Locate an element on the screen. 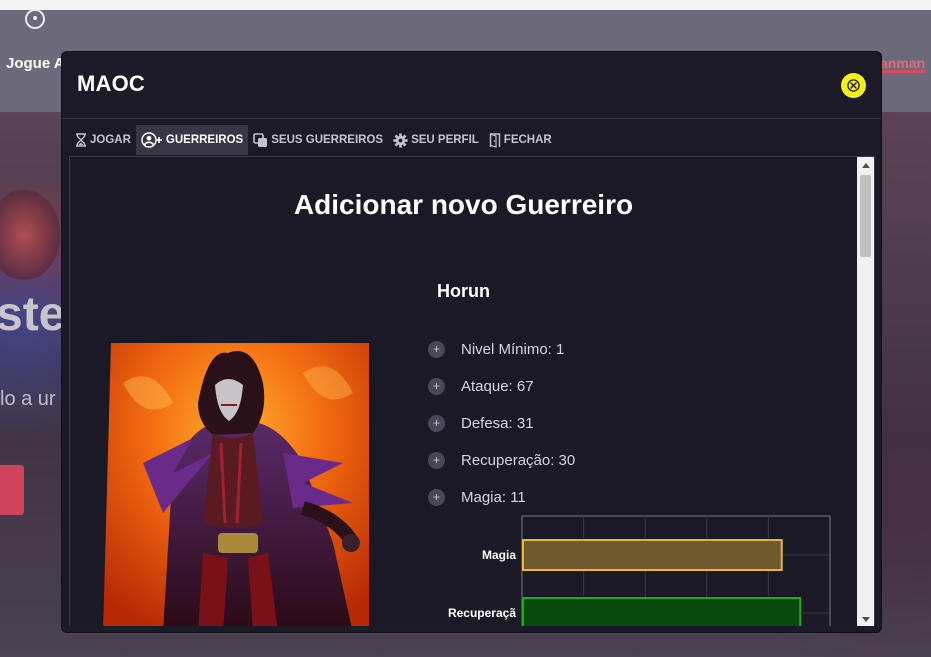 The height and width of the screenshot is (657, 931). tab-jogar: JOGAR is located at coordinates (103, 140).